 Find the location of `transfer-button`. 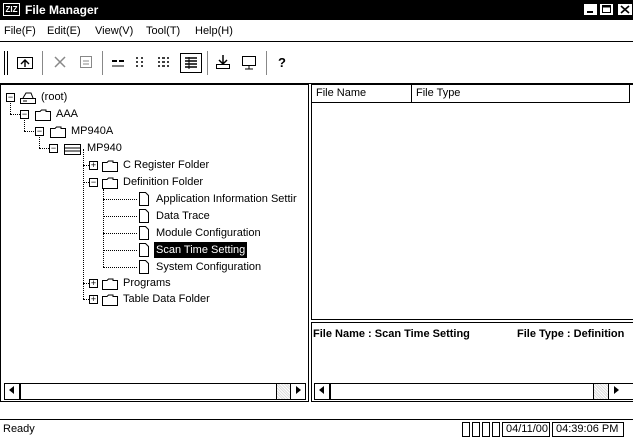

transfer-button is located at coordinates (249, 63).